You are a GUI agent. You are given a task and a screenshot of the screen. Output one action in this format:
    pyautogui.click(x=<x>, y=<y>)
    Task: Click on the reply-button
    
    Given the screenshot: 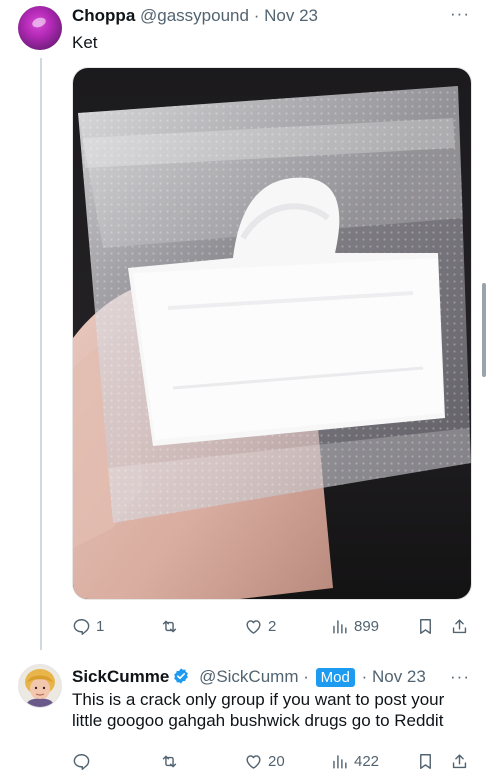 What is the action you would take?
    pyautogui.click(x=81, y=761)
    